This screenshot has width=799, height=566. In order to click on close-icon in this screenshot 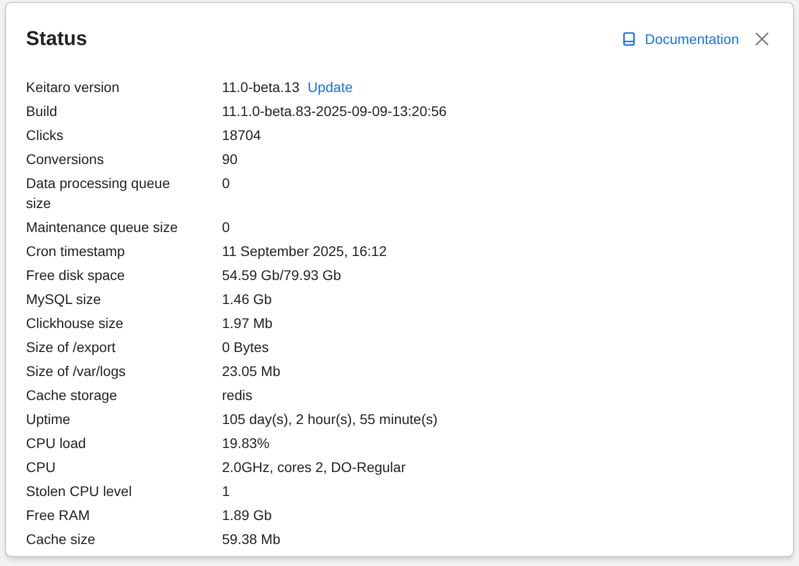, I will do `click(762, 39)`.